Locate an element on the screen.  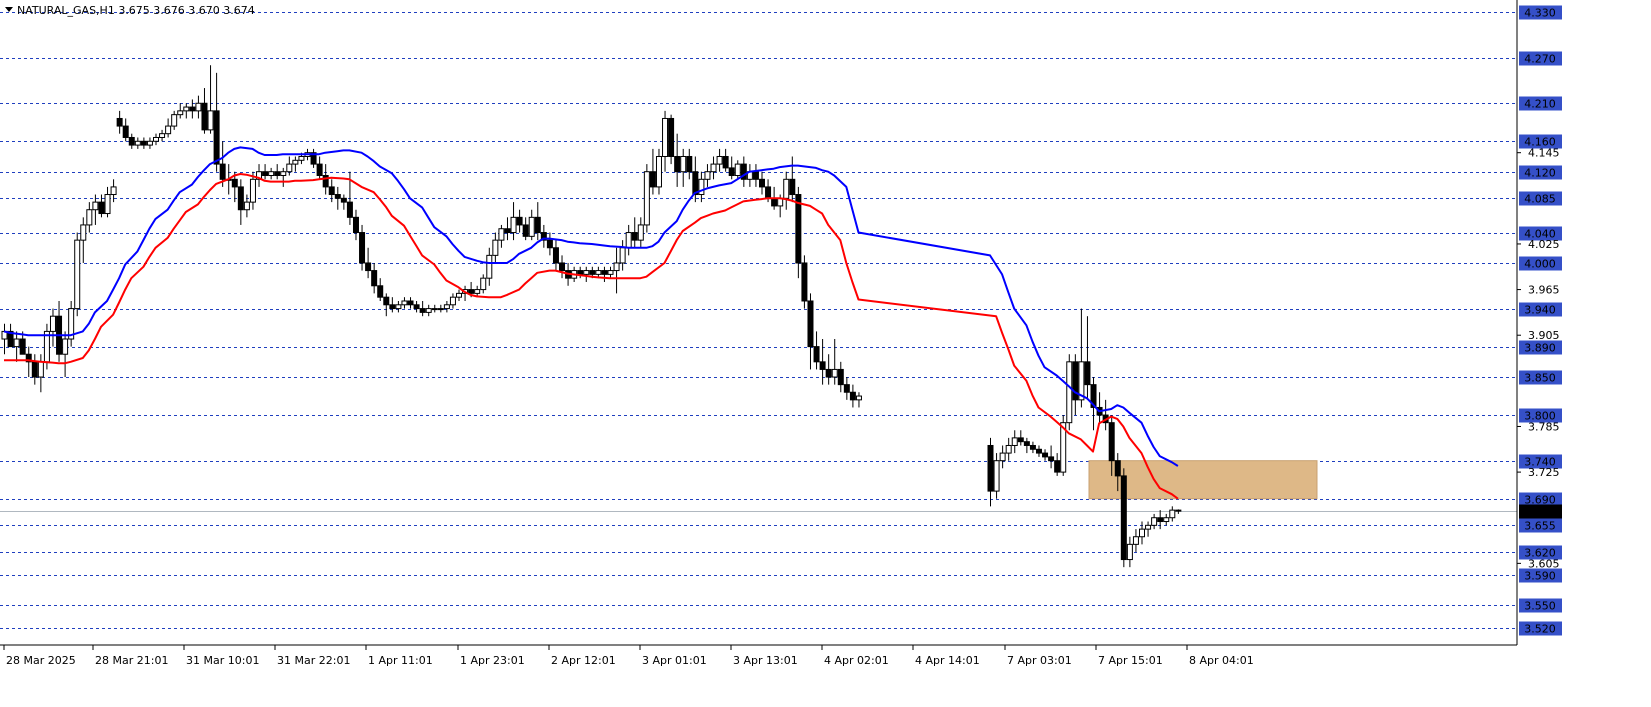
time-axis-label: 31 Mar 22:01 is located at coordinates (313, 660).